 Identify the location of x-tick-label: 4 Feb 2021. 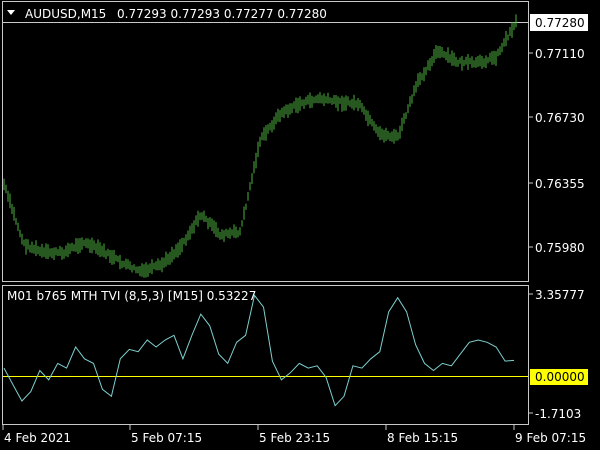
(37, 438).